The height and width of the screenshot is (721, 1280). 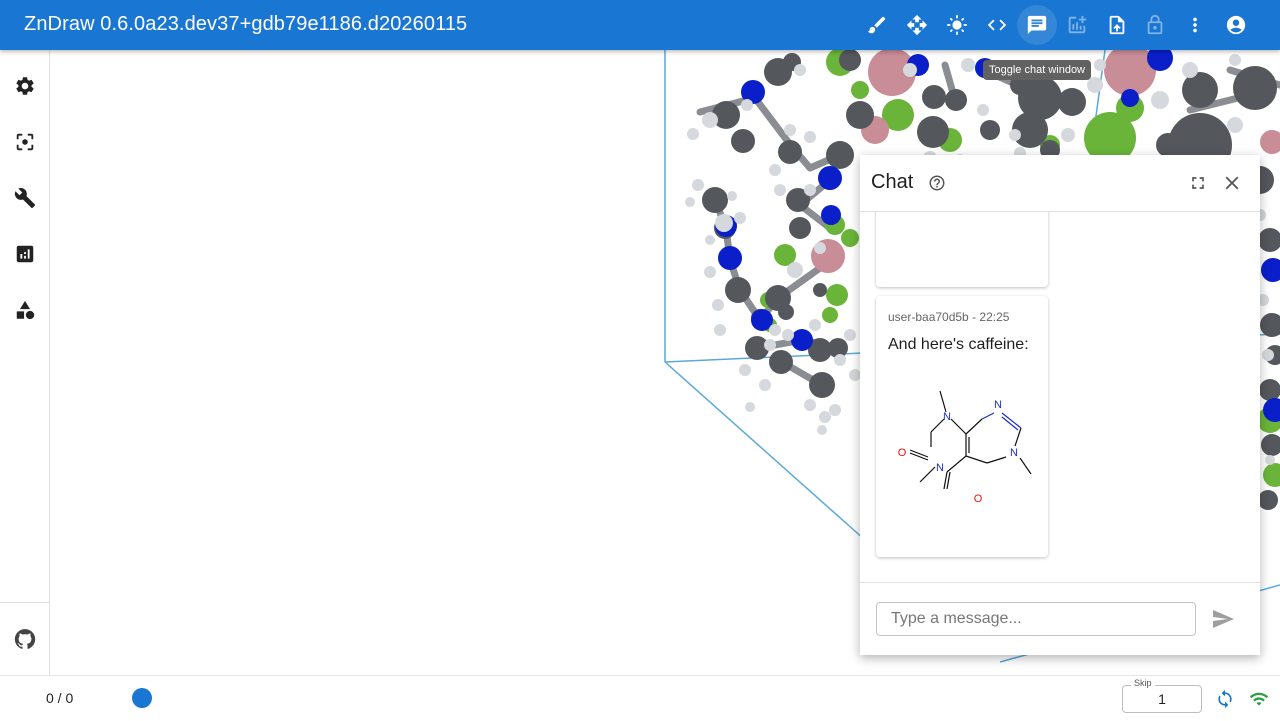 I want to click on center-focus-button, so click(x=25, y=142).